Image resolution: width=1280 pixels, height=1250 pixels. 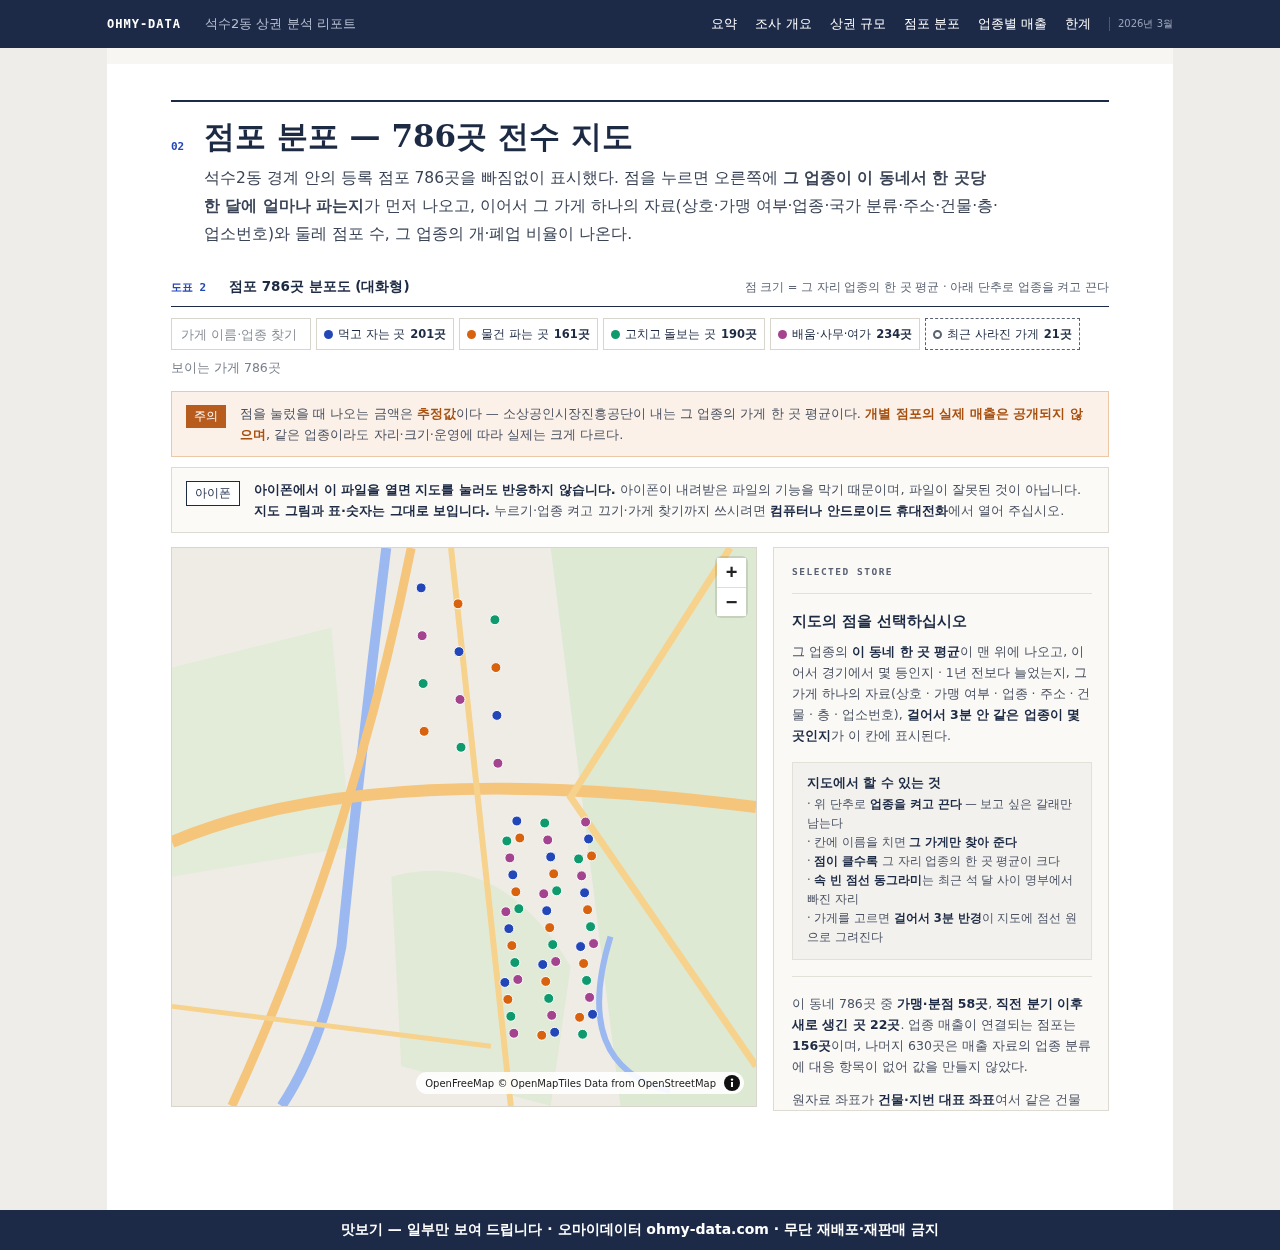 What do you see at coordinates (926, 287) in the screenshot?
I see `figure-note: 점 크기 = 그 자리 업종의 한 곳 평균 · 아래 단추로 업종을 켜고 끈다` at bounding box center [926, 287].